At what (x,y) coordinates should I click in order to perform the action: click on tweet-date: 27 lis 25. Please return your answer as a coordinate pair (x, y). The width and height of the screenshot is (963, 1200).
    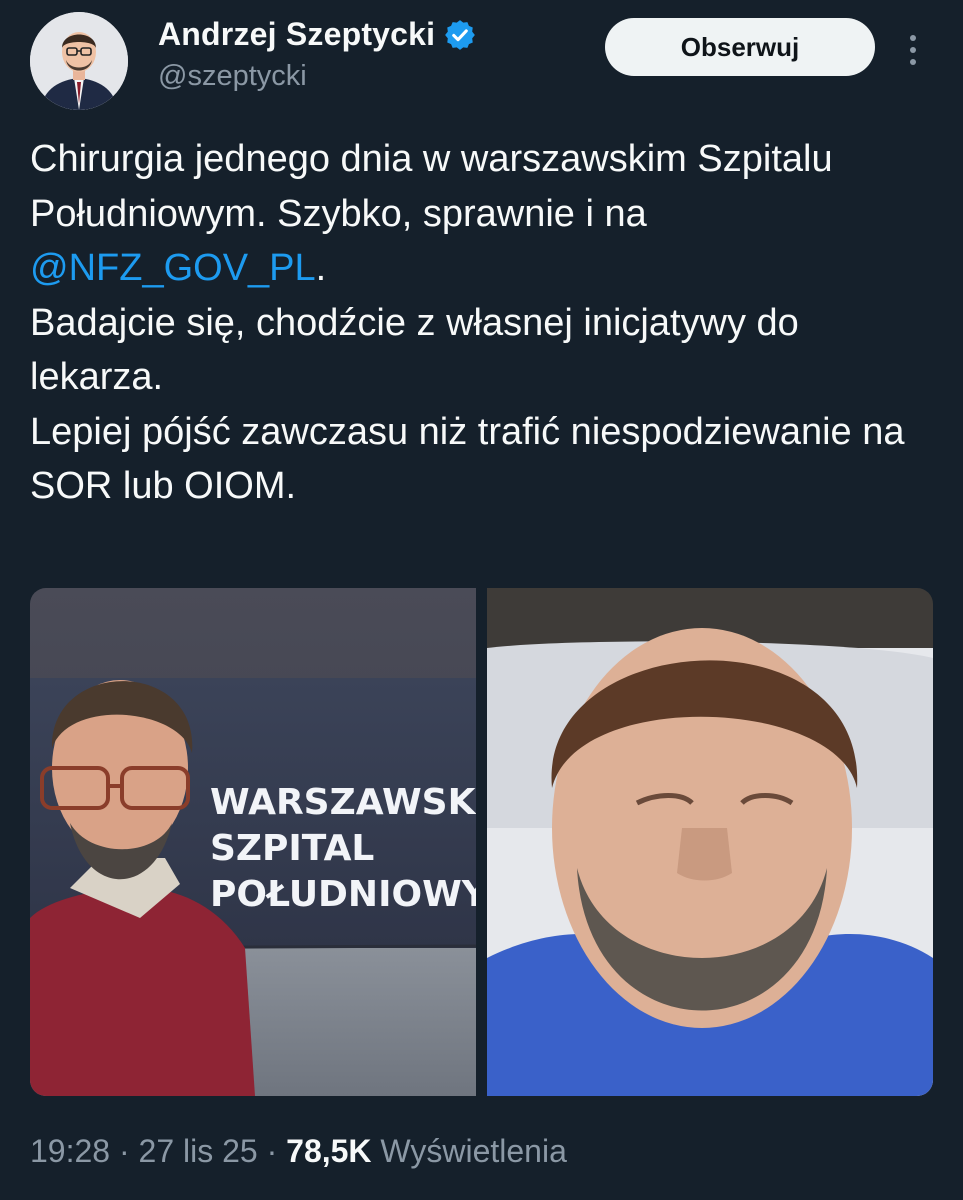
    Looking at the image, I should click on (198, 1151).